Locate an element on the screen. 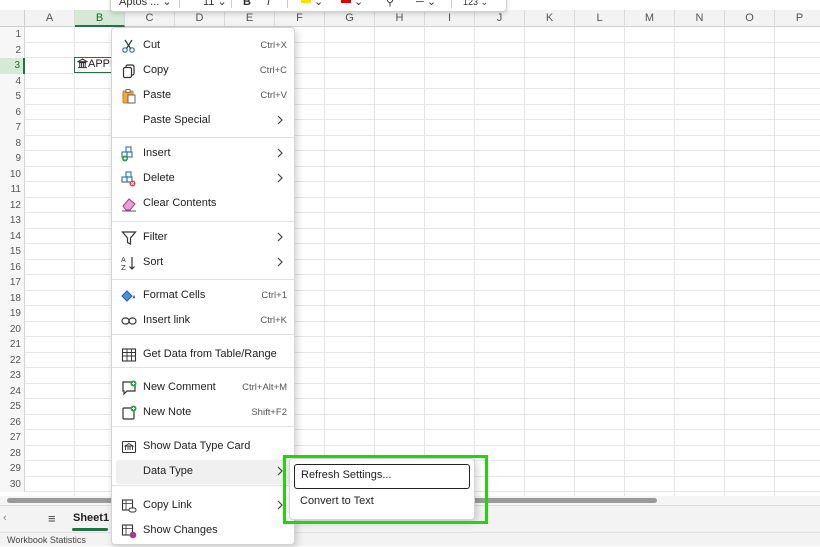  menu-item-label: Show Changes is located at coordinates (180, 530).